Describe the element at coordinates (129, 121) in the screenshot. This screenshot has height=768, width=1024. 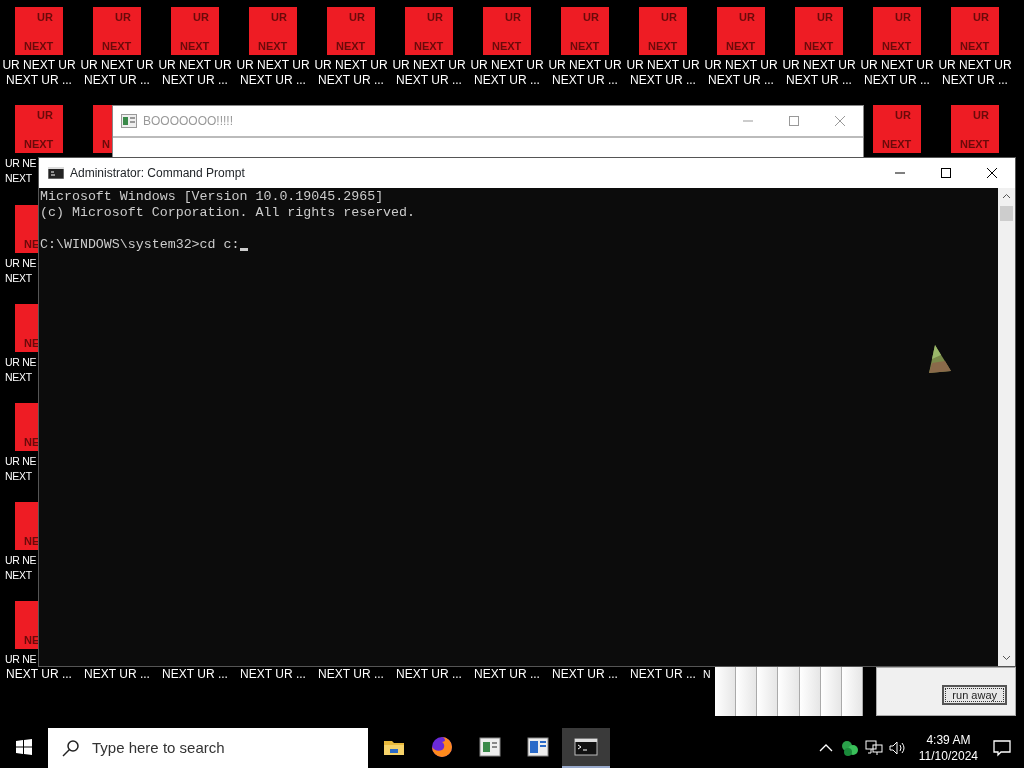
I see `app-window-icon` at that location.